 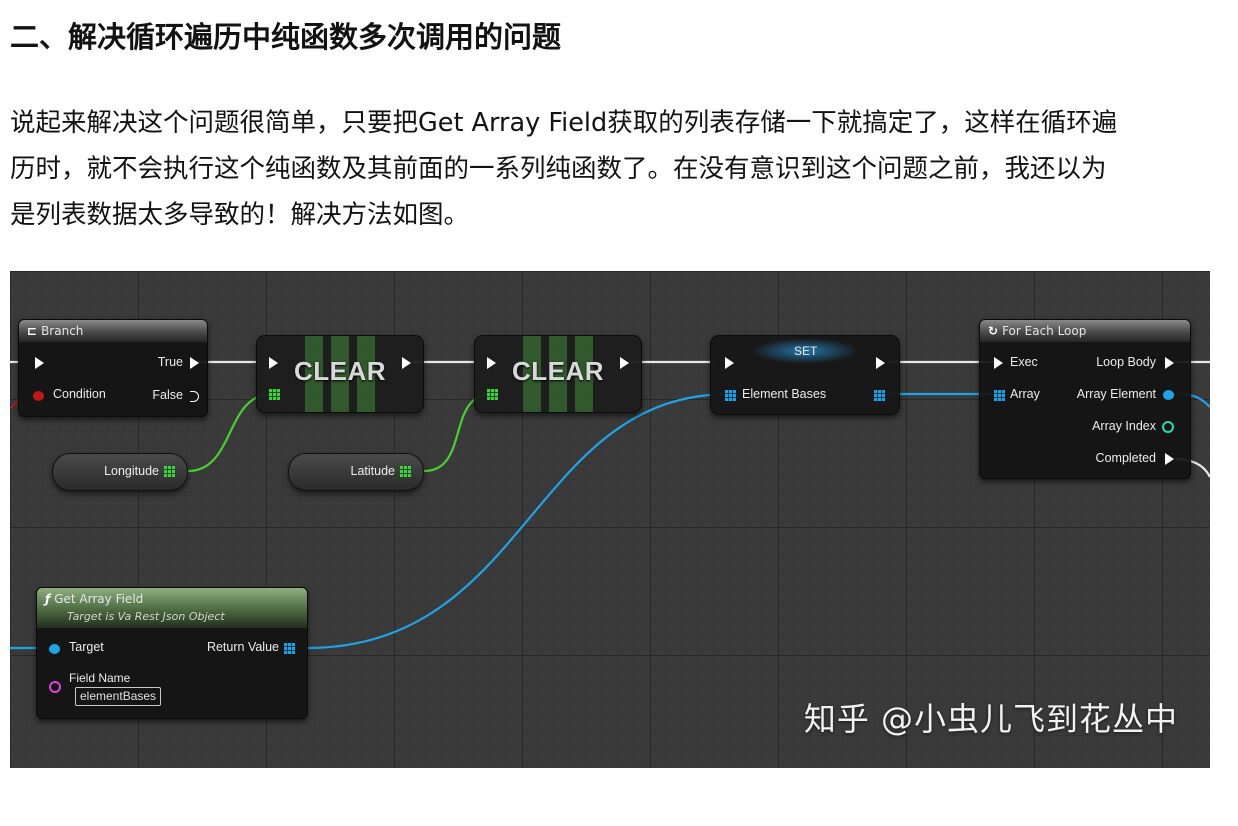 What do you see at coordinates (32, 331) in the screenshot?
I see `branch-icon: ⊏` at bounding box center [32, 331].